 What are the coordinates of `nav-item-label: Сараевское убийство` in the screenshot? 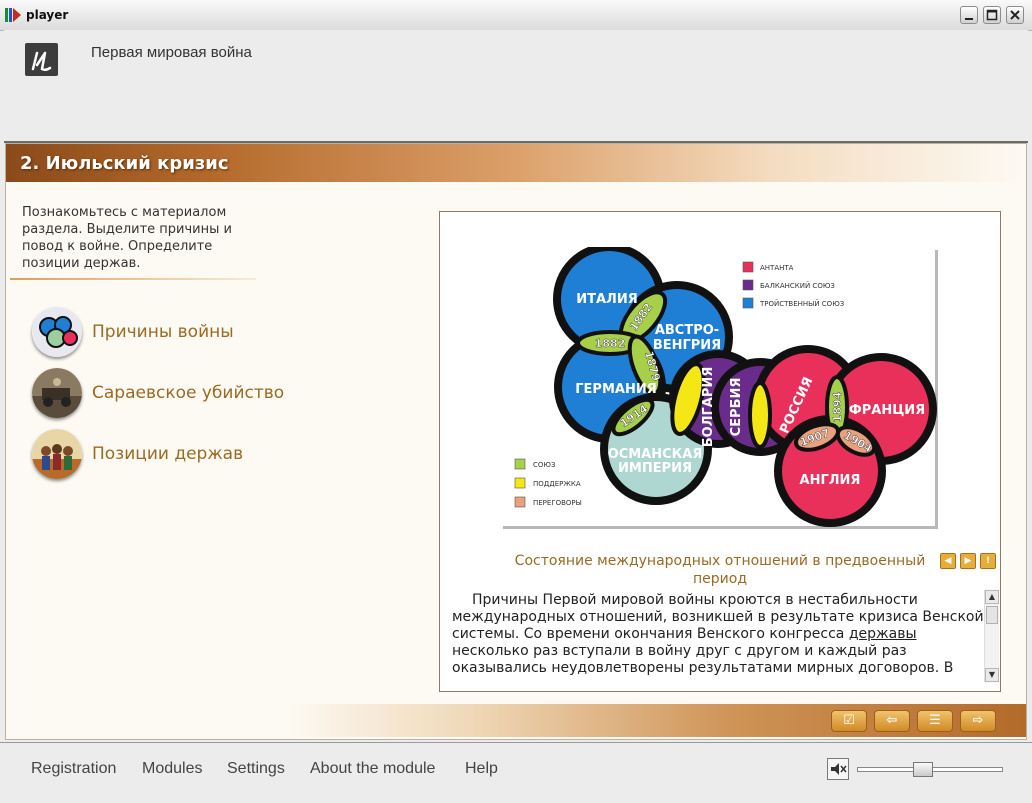 It's located at (188, 393).